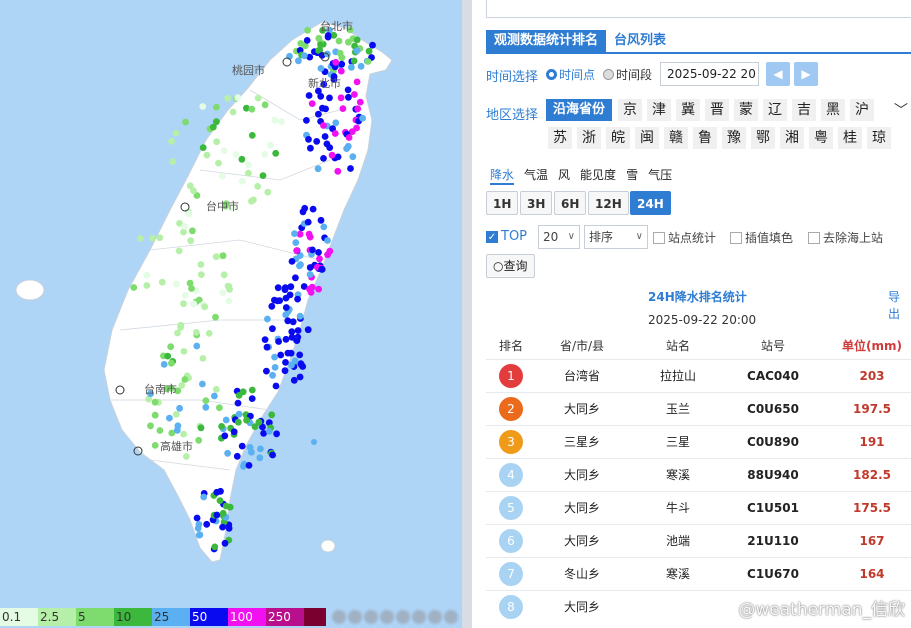 The width and height of the screenshot is (911, 628). What do you see at coordinates (564, 175) in the screenshot?
I see `element-tab-wind: 风` at bounding box center [564, 175].